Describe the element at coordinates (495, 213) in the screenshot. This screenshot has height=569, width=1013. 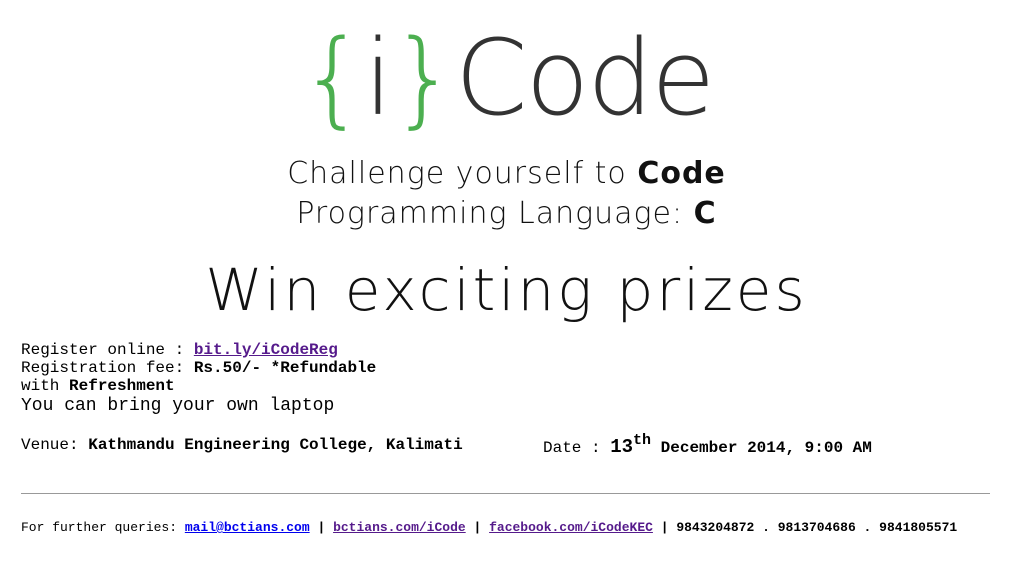
I see `tagline-line-2-text: Programming Language:` at that location.